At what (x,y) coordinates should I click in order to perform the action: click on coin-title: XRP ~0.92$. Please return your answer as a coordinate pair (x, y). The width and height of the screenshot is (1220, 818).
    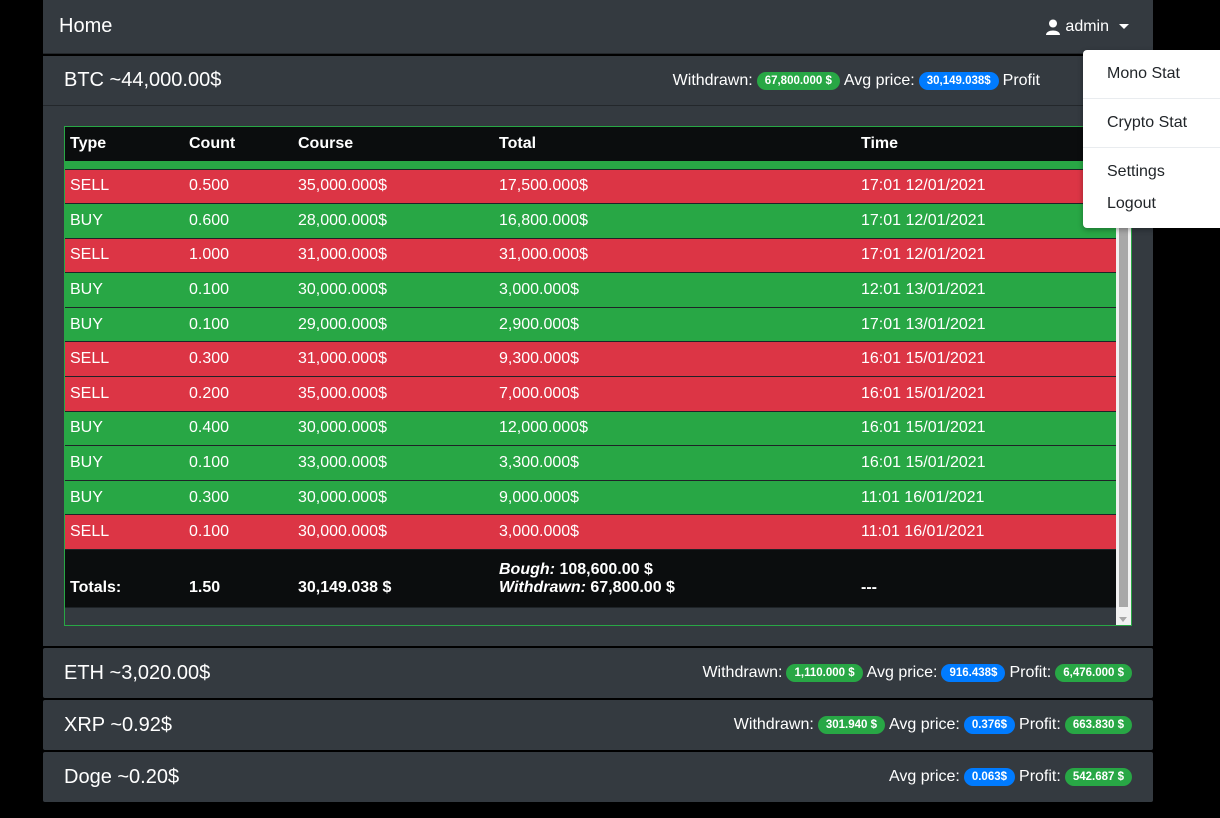
    Looking at the image, I should click on (118, 724).